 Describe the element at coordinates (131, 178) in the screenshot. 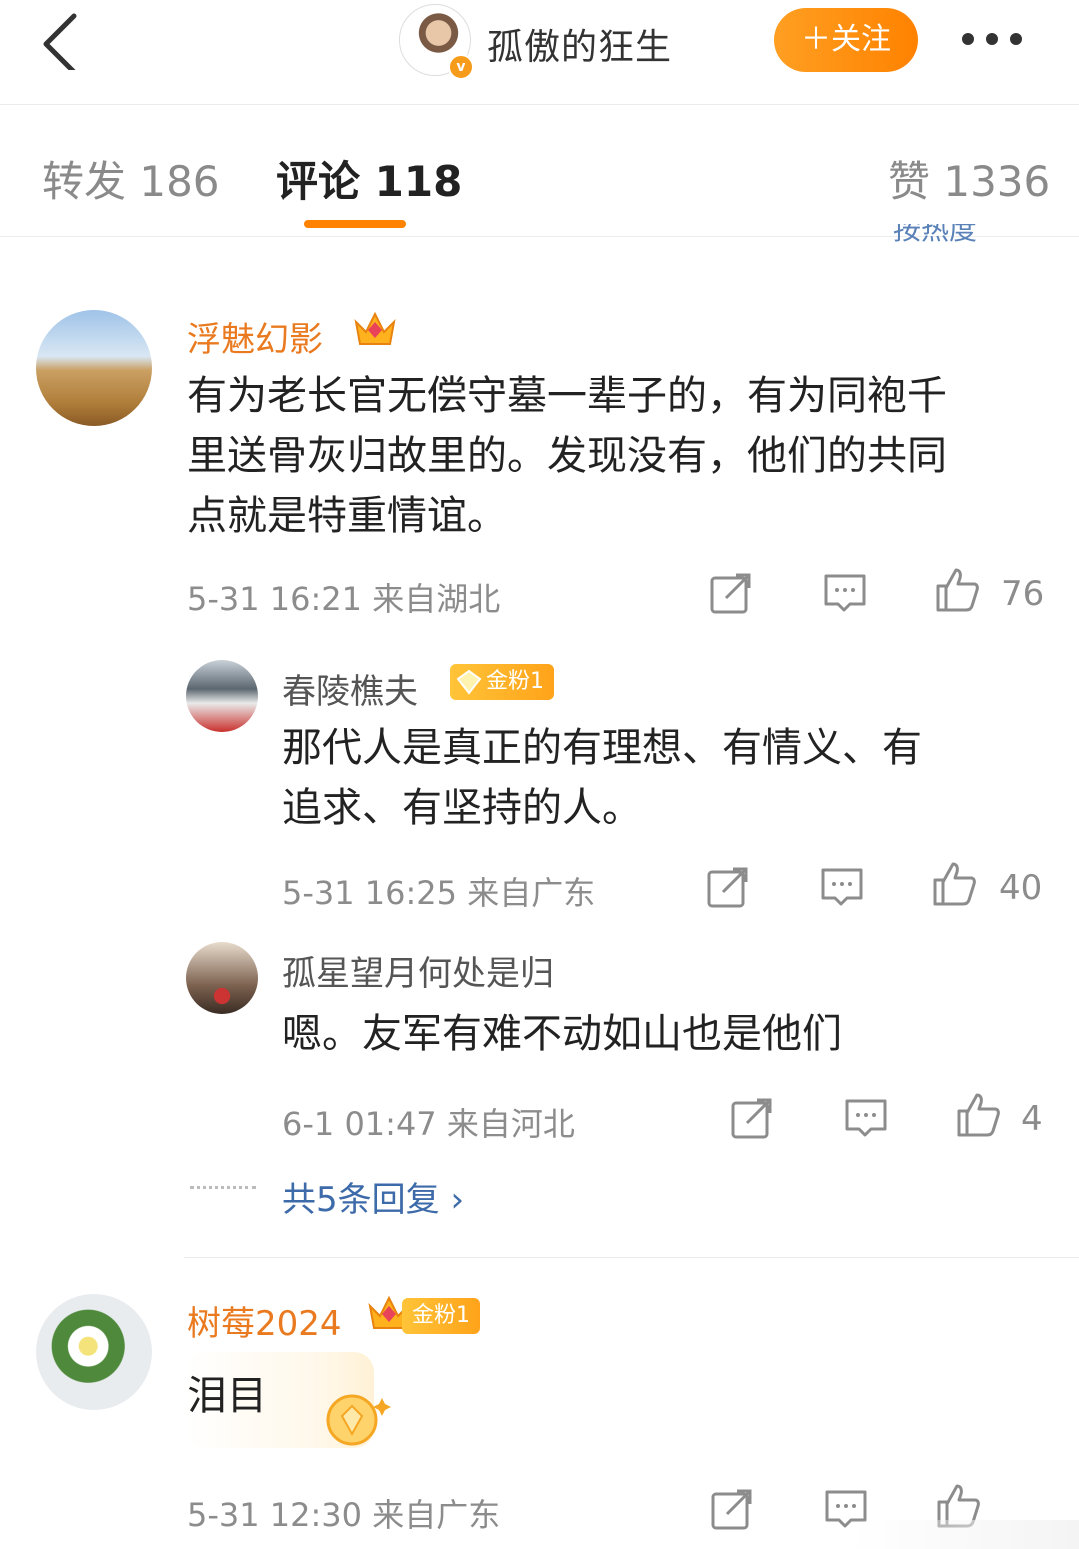

I see `tab-reposts: 转发 186` at that location.